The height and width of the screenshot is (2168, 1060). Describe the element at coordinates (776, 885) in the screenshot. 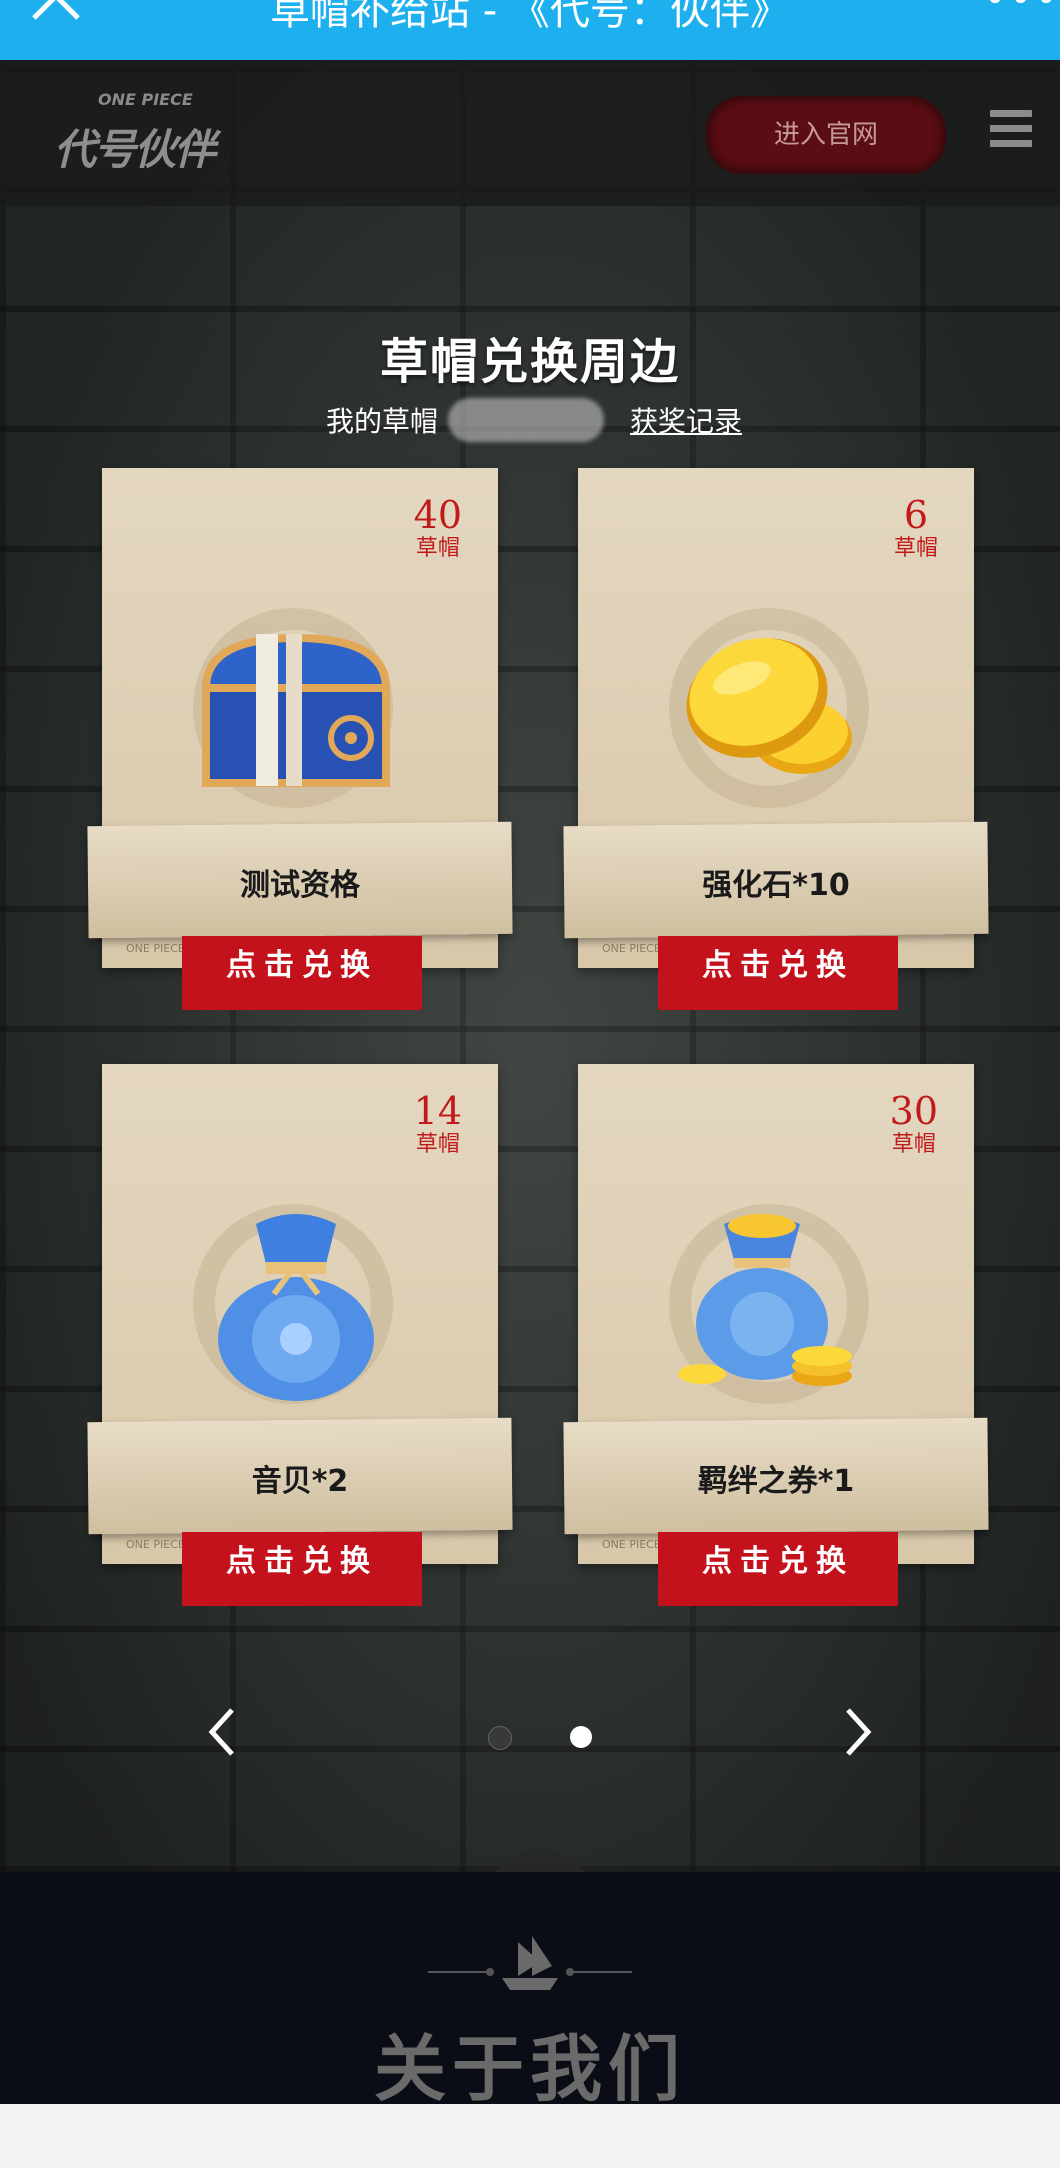

I see `item-name: 强化石*10` at that location.